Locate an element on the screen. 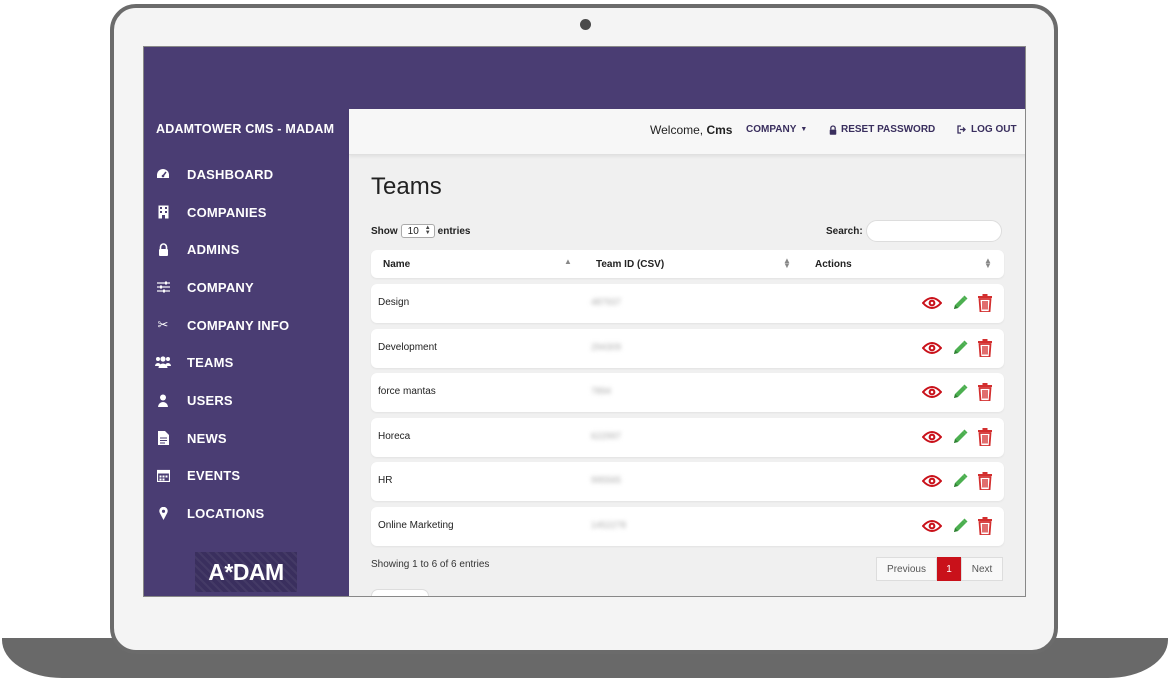  entries-select: 10 ▲ ▼ is located at coordinates (417, 231).